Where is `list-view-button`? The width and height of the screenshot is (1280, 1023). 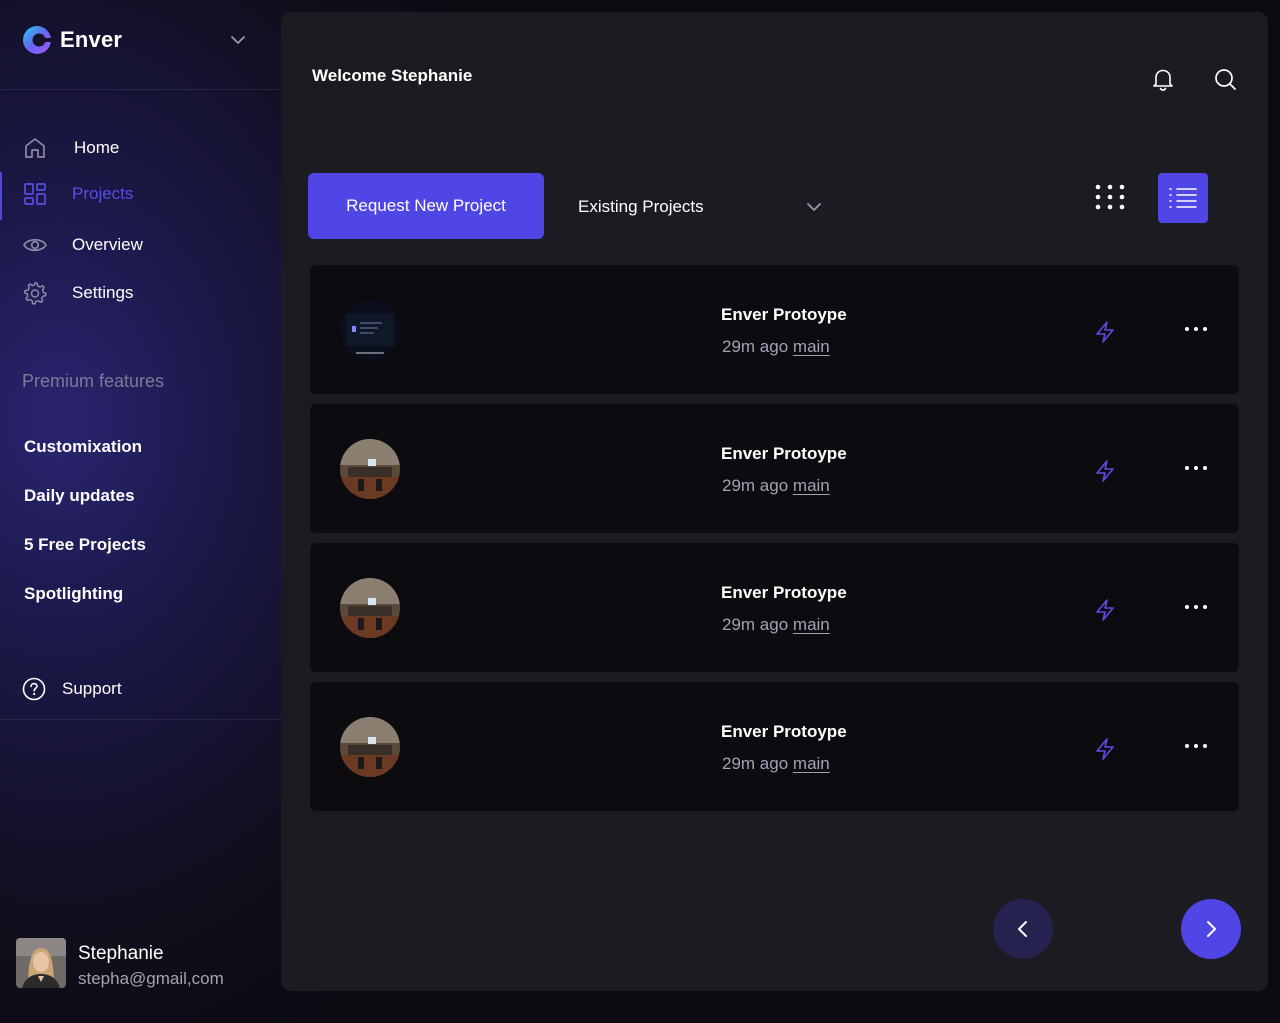 list-view-button is located at coordinates (1183, 198).